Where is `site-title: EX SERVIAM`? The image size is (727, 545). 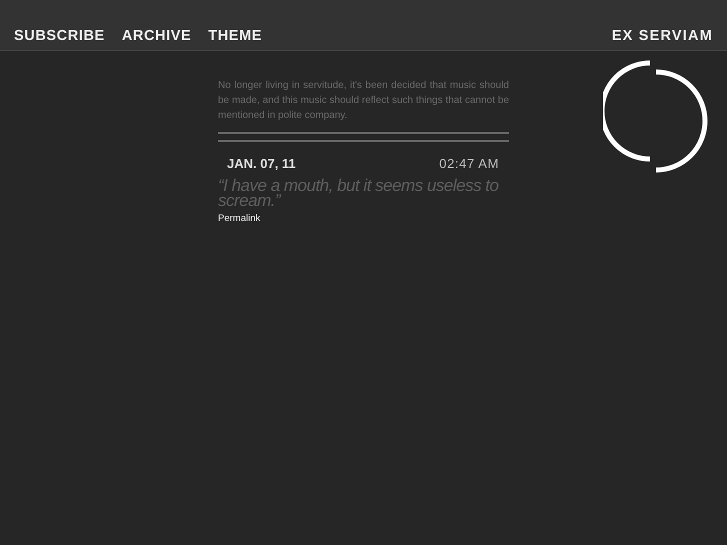 site-title: EX SERVIAM is located at coordinates (662, 36).